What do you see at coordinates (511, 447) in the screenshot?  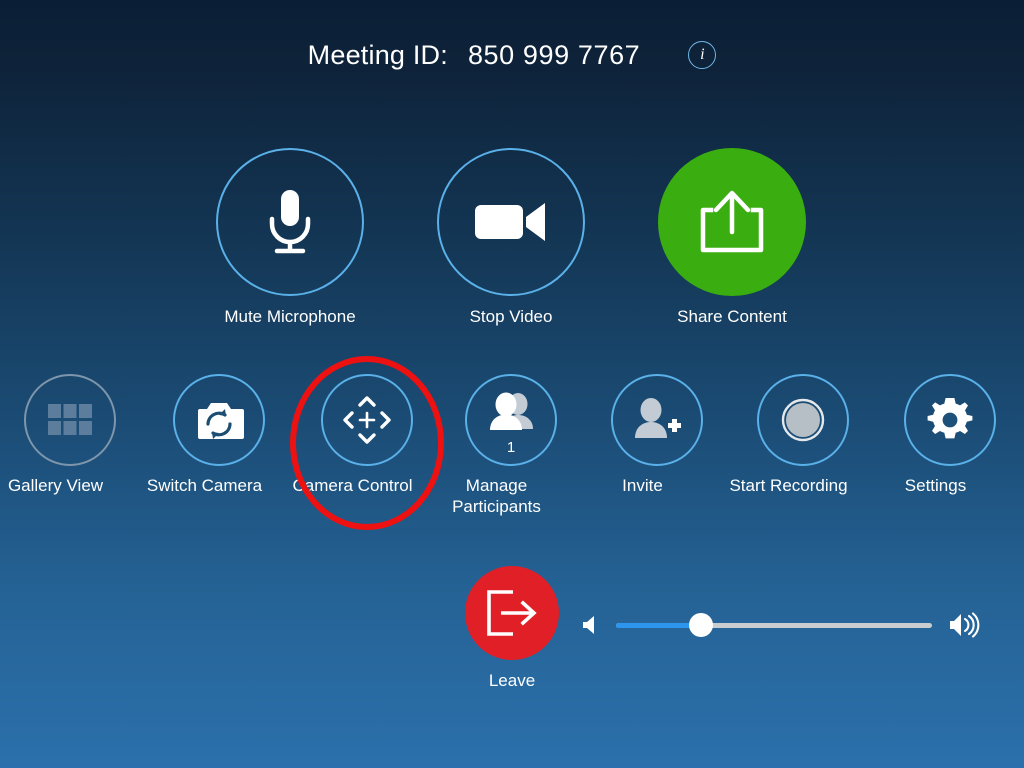 I see `participants-count-badge: 1` at bounding box center [511, 447].